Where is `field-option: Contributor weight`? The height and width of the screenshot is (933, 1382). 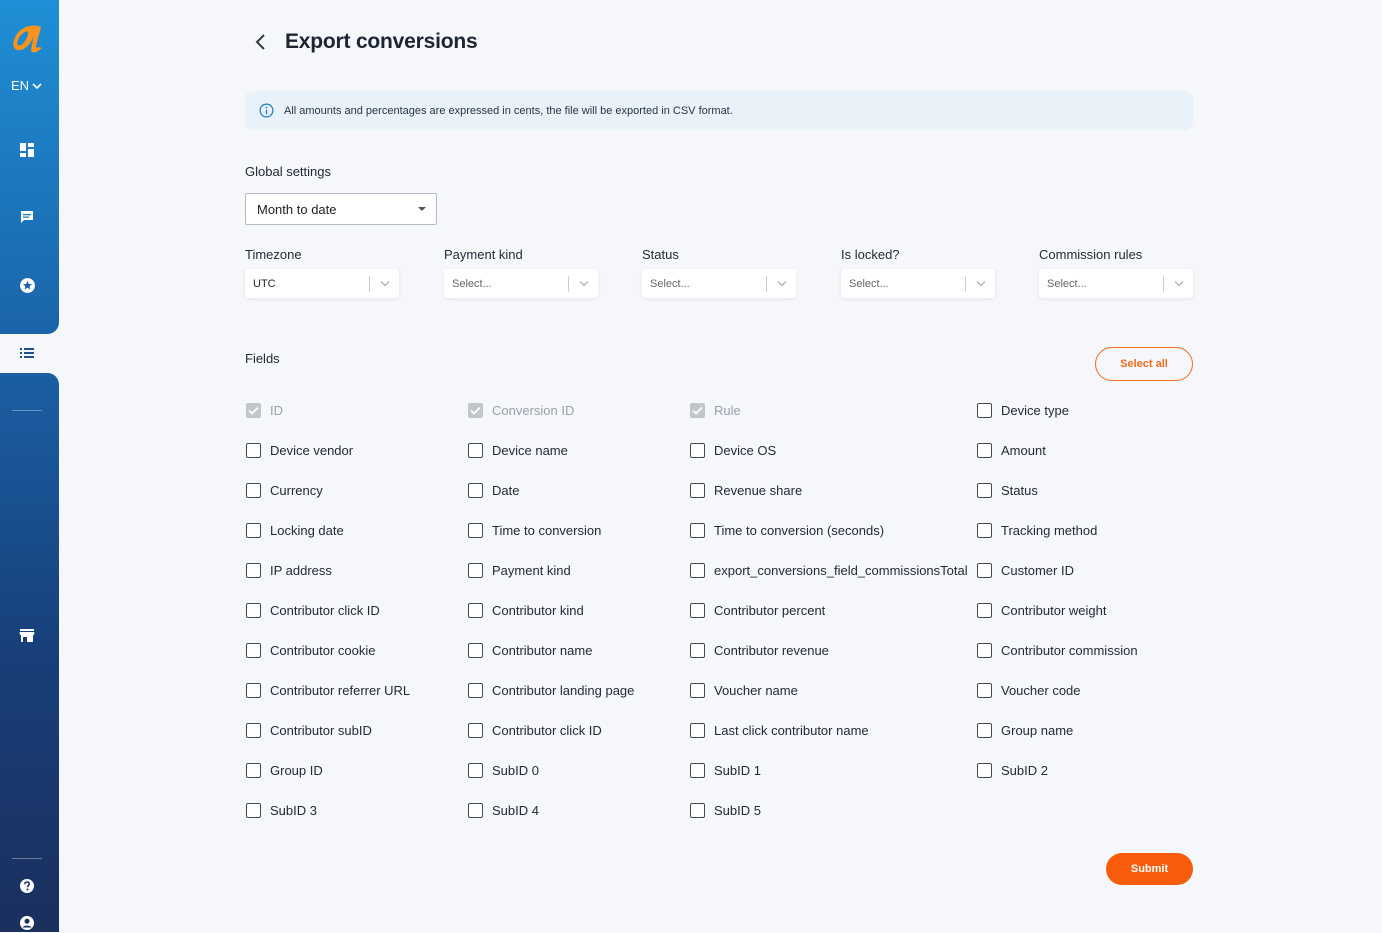 field-option: Contributor weight is located at coordinates (1042, 610).